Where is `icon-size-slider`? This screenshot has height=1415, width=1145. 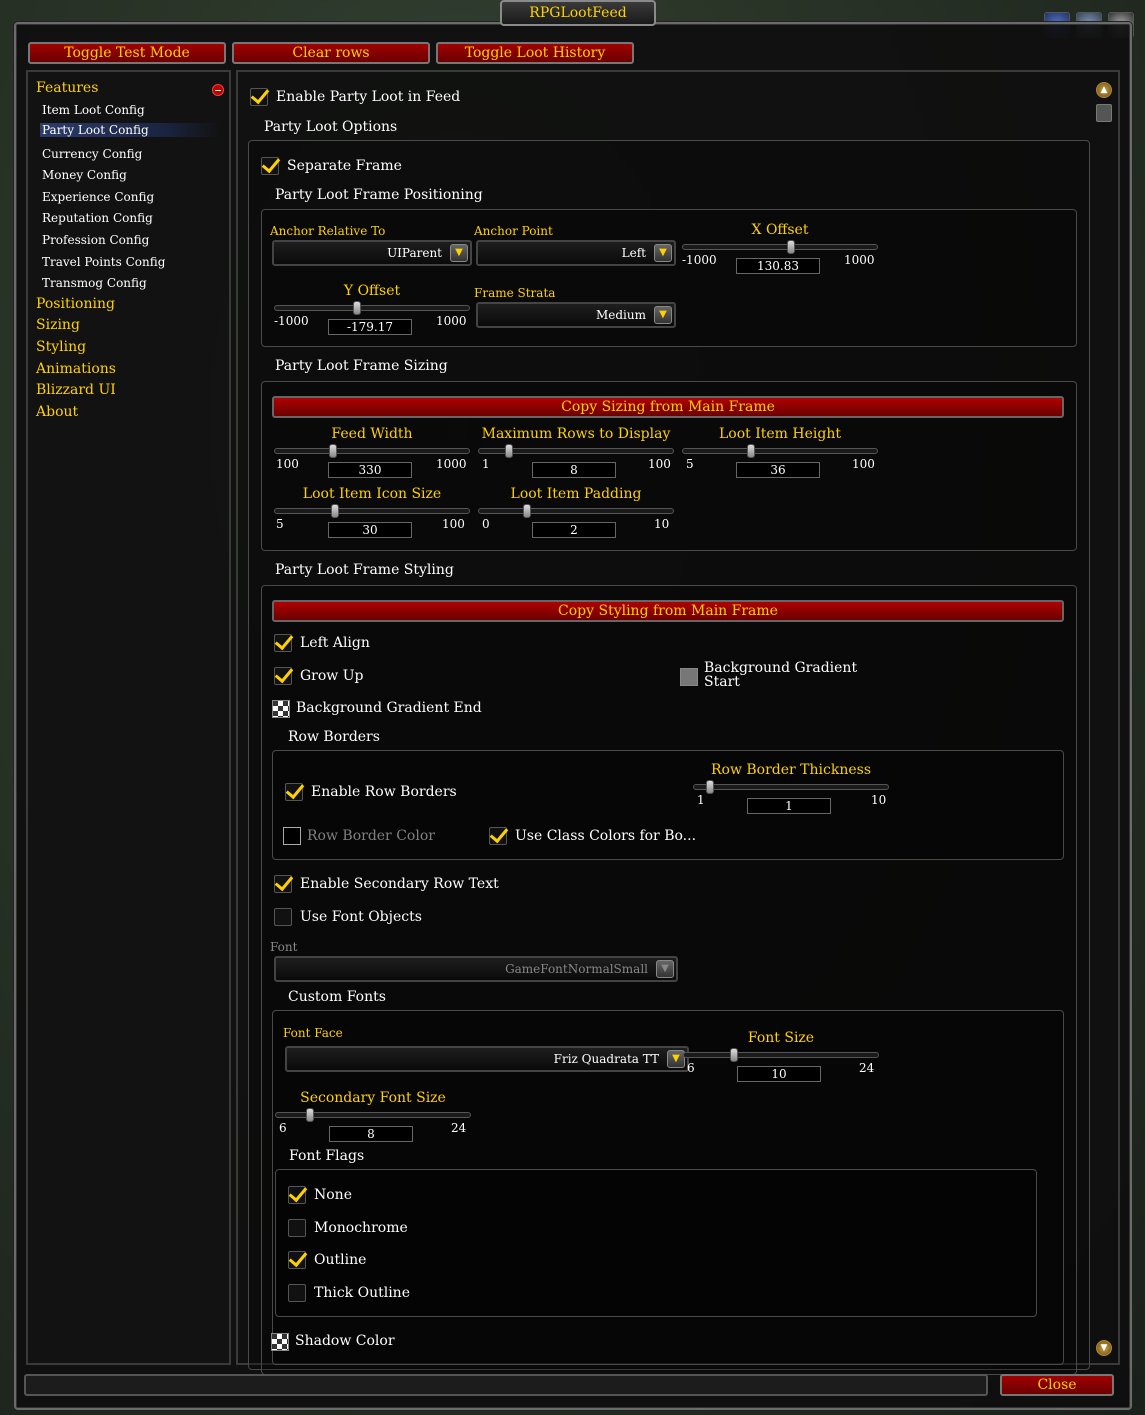
icon-size-slider is located at coordinates (372, 511).